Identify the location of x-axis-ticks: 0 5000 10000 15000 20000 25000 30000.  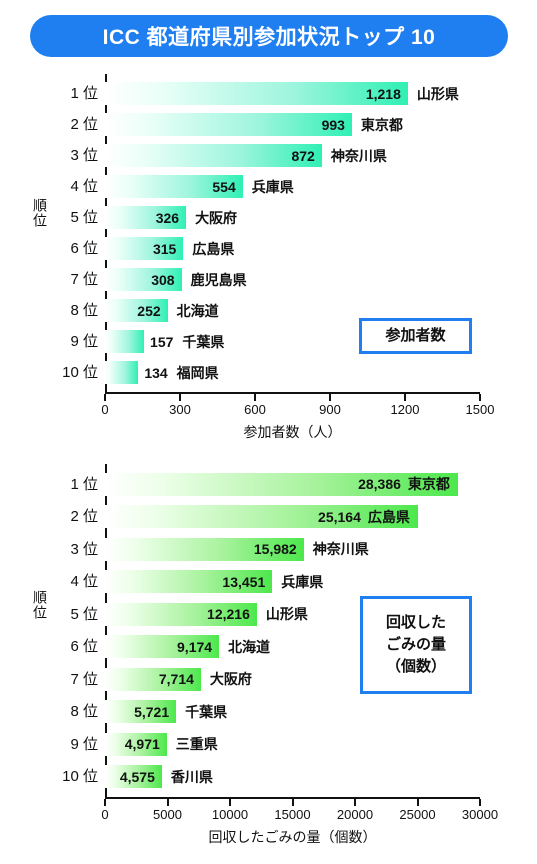
(299, 810).